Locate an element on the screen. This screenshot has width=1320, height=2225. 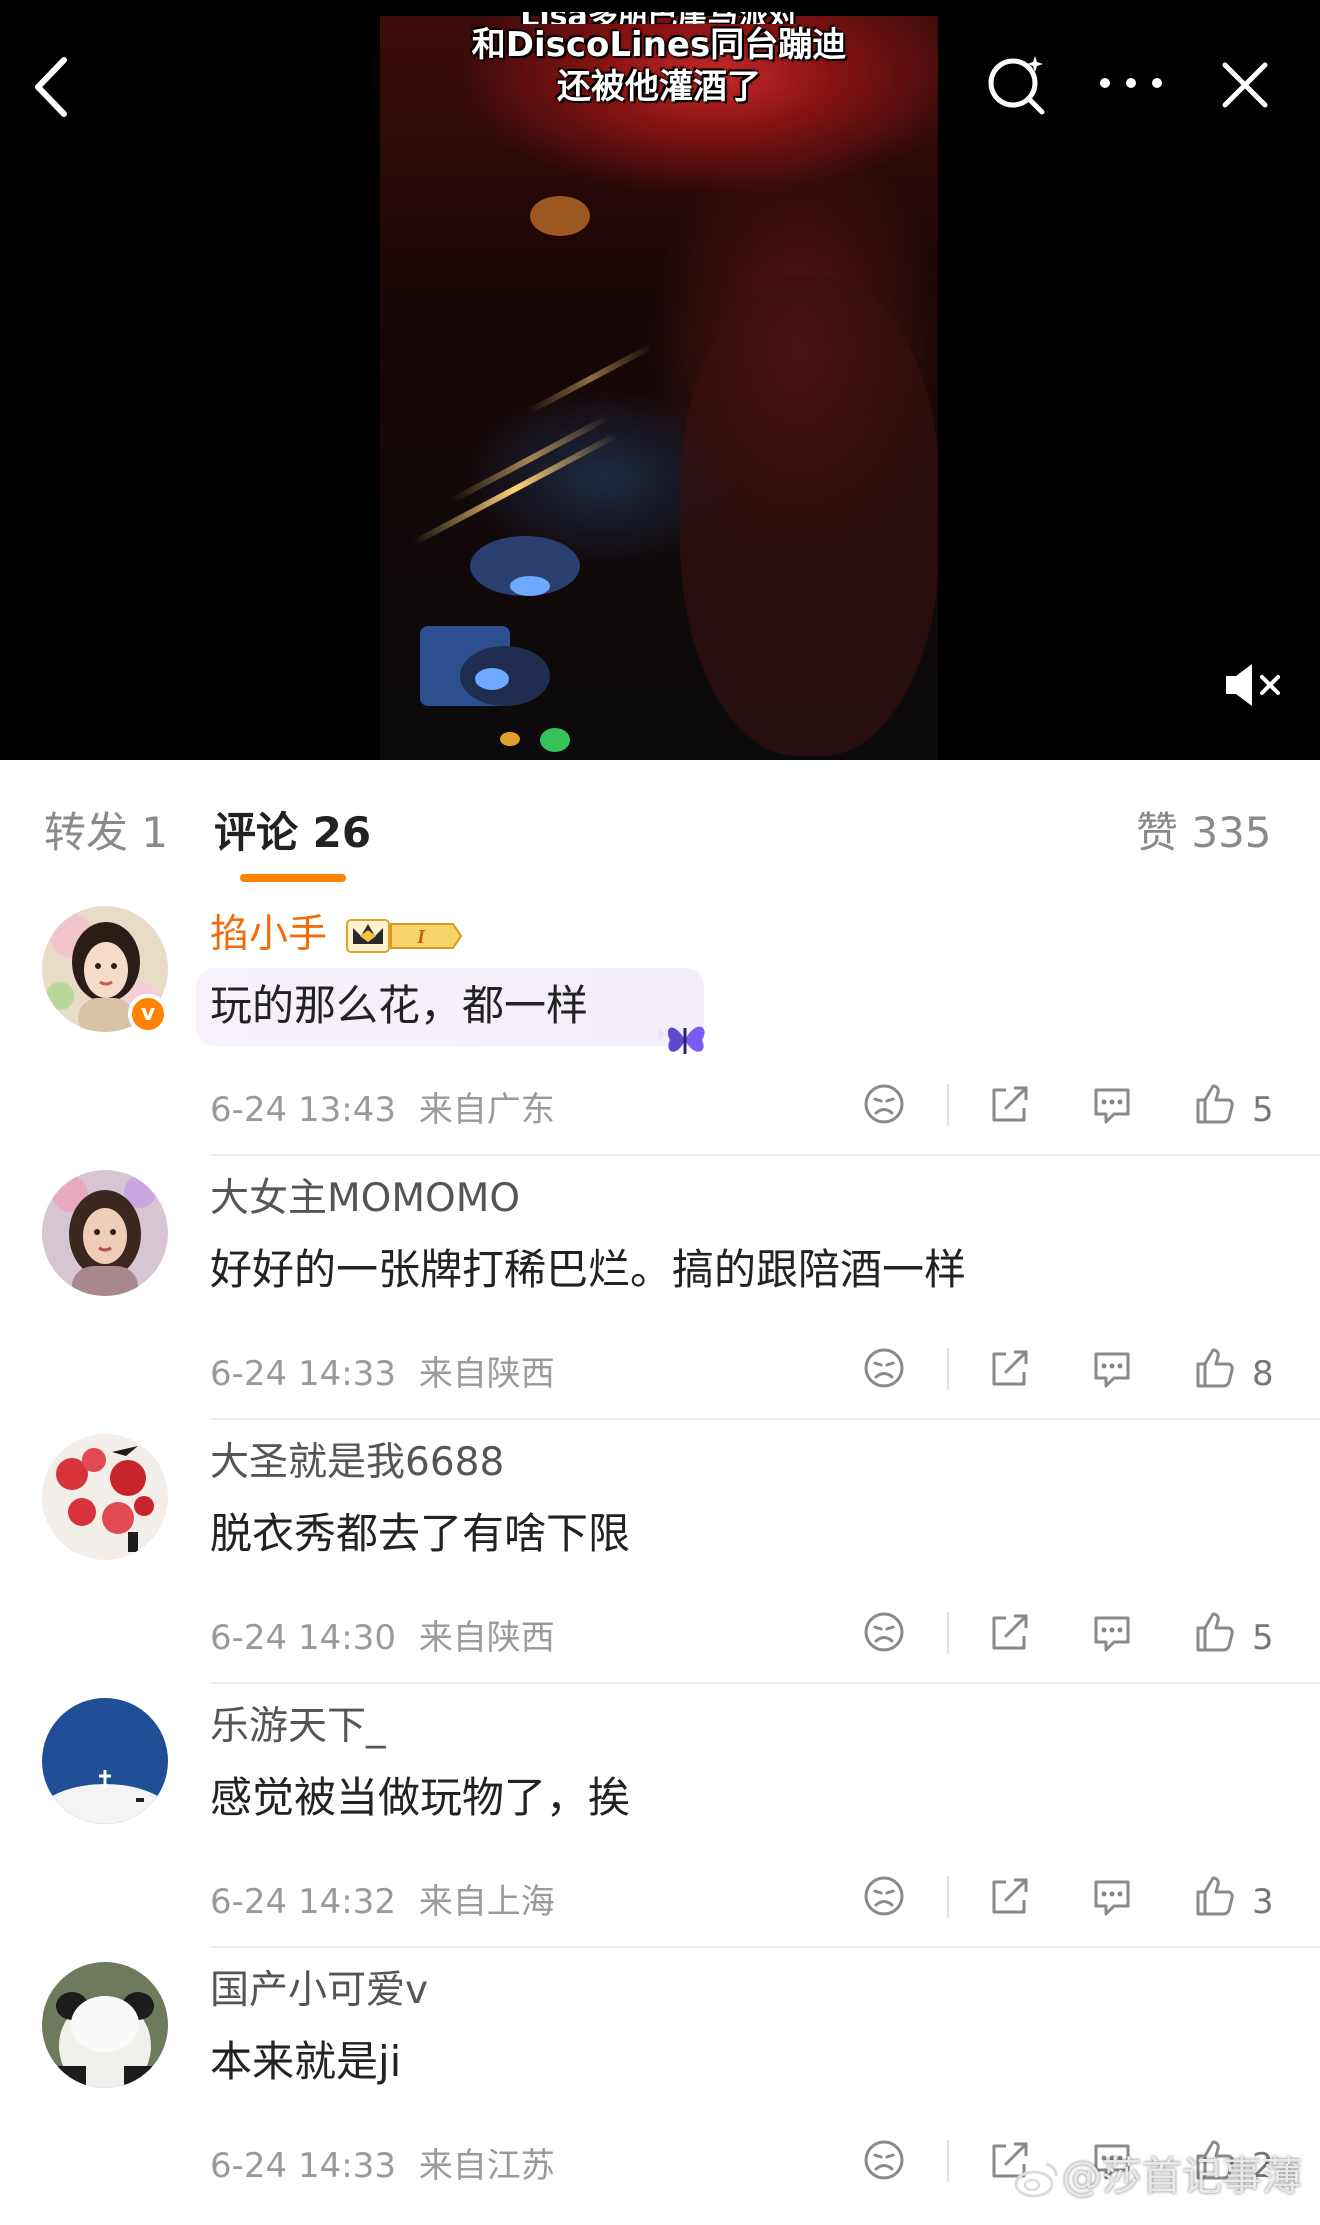
like-count: 3 is located at coordinates (1263, 1902).